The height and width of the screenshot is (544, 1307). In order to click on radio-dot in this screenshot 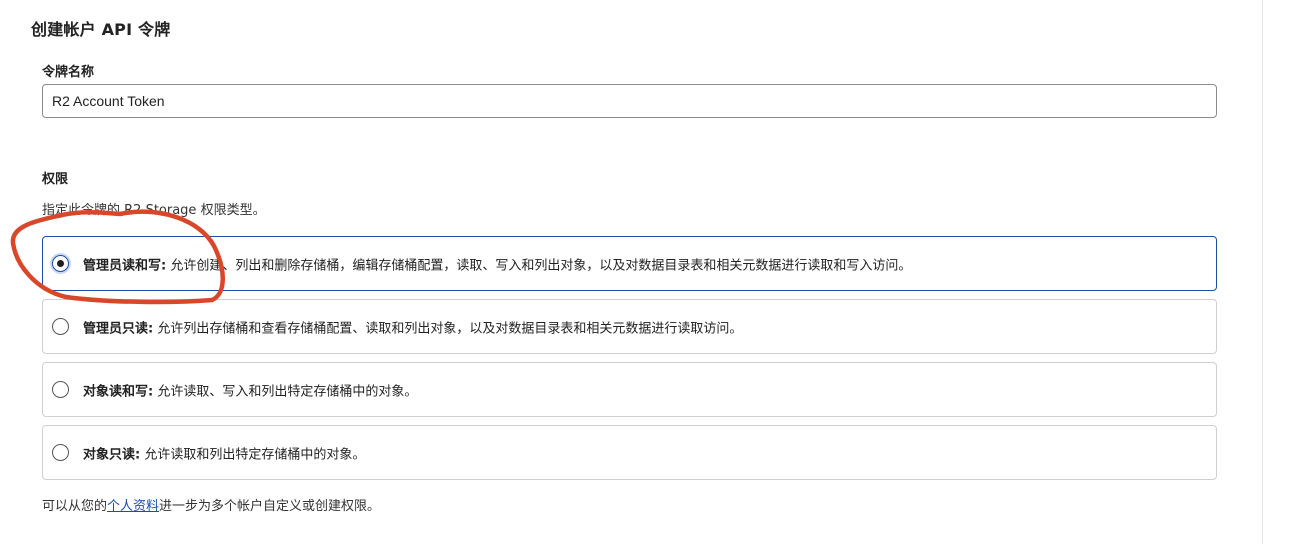, I will do `click(60, 263)`.